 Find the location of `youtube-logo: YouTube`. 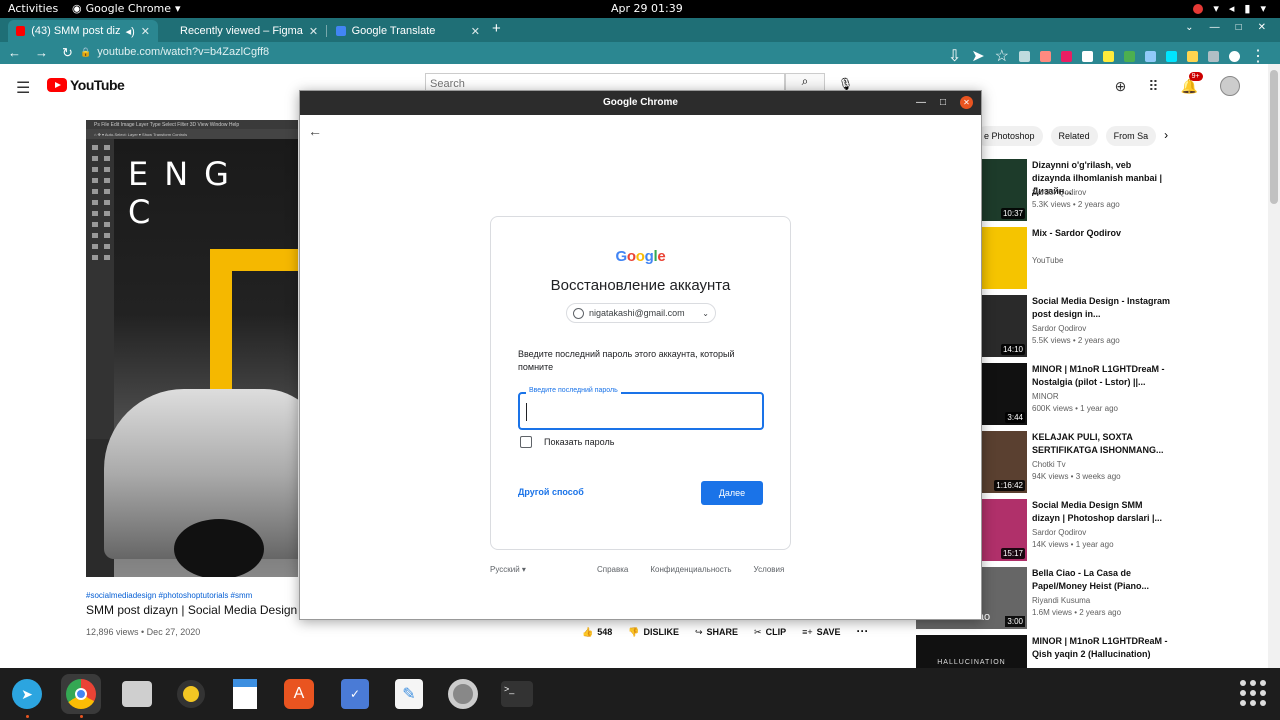

youtube-logo: YouTube is located at coordinates (86, 85).